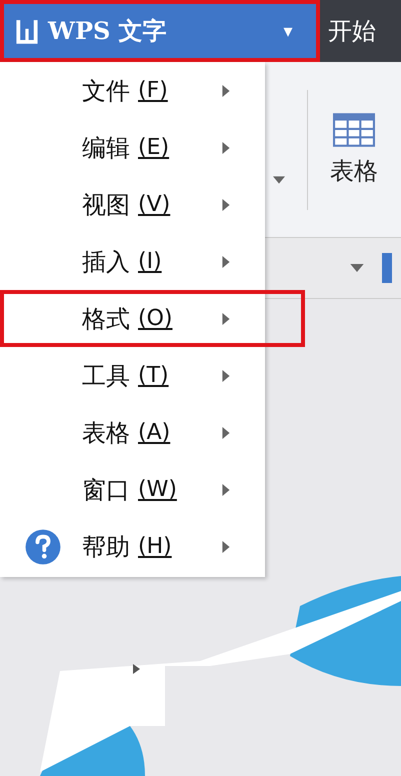 Image resolution: width=401 pixels, height=776 pixels. What do you see at coordinates (132, 147) in the screenshot?
I see `menu-item: 编辑 (E)` at bounding box center [132, 147].